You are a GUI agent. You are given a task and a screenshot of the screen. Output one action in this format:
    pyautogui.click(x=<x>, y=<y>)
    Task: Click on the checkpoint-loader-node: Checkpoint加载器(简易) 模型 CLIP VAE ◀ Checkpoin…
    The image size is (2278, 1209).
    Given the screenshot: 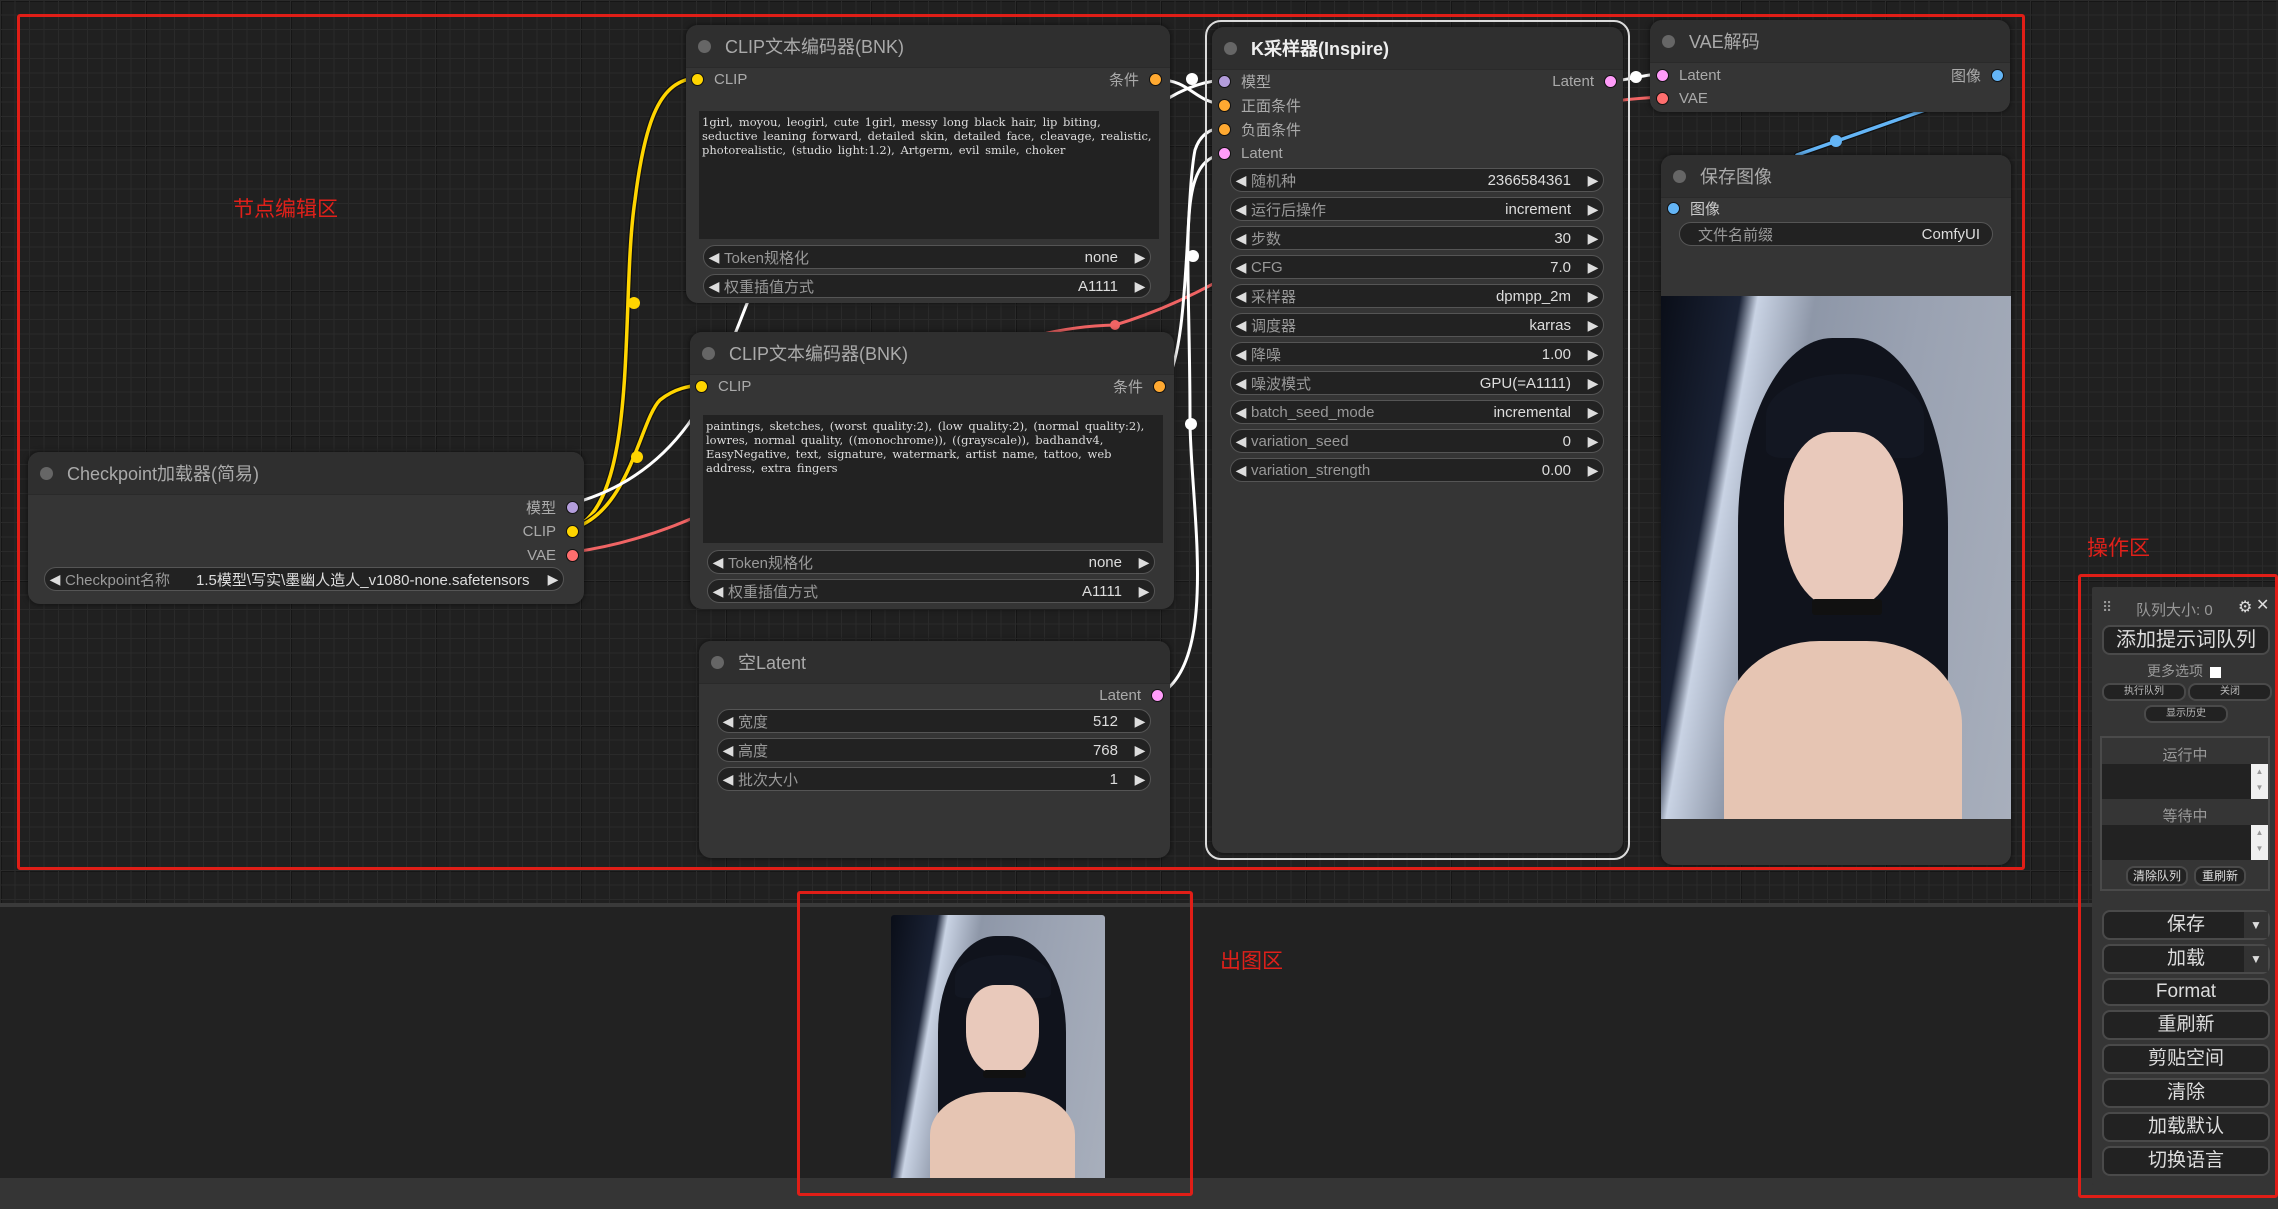 What is the action you would take?
    pyautogui.click(x=306, y=528)
    